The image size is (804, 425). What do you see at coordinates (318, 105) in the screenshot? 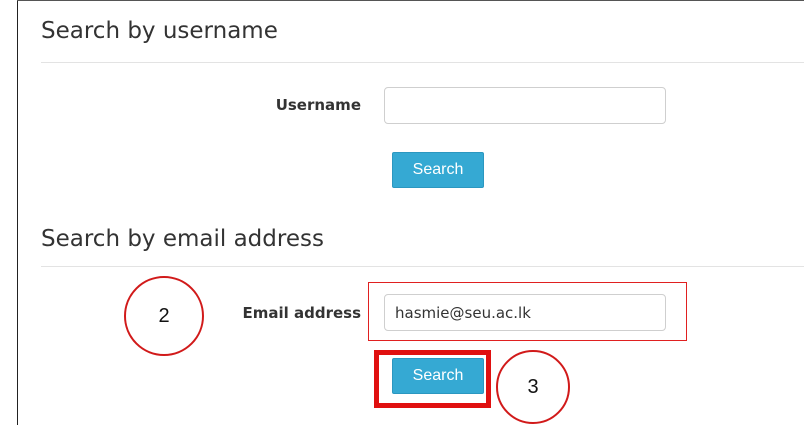
I see `username-label: Username` at bounding box center [318, 105].